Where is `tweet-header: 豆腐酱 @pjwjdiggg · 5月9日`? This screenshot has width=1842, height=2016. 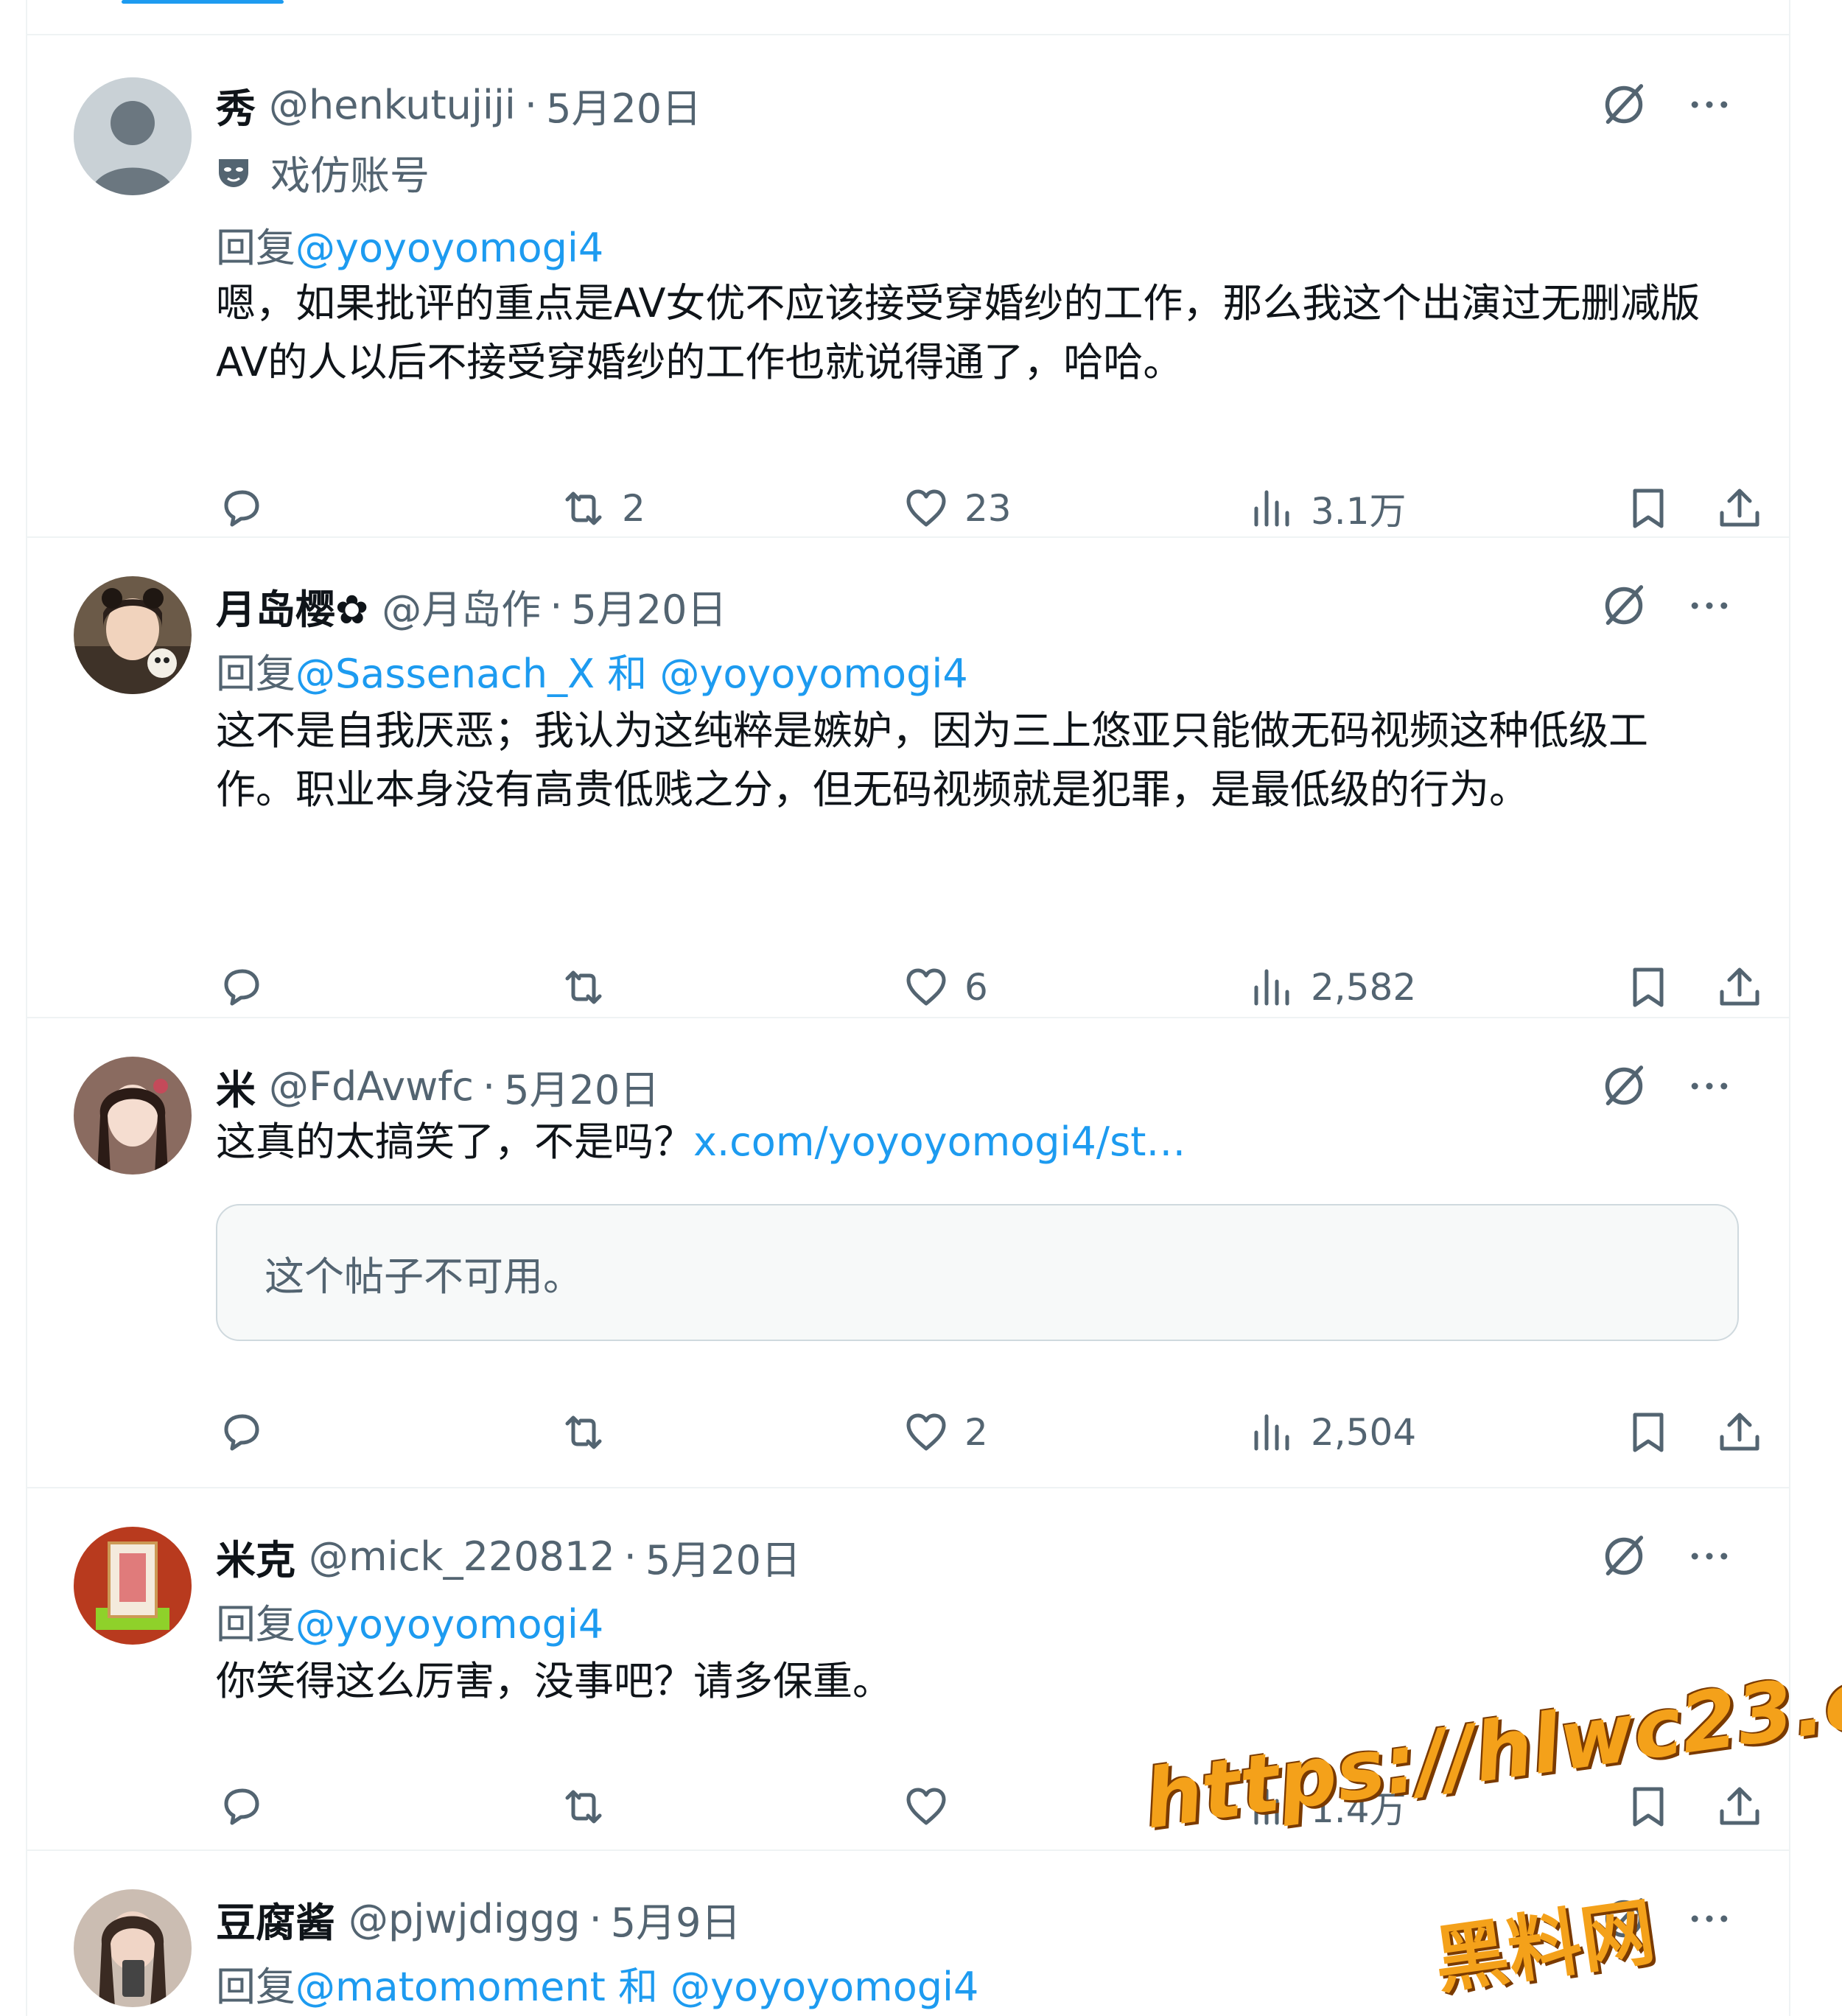
tweet-header: 豆腐酱 @pjwjdiggg · 5月9日 is located at coordinates (478, 1918).